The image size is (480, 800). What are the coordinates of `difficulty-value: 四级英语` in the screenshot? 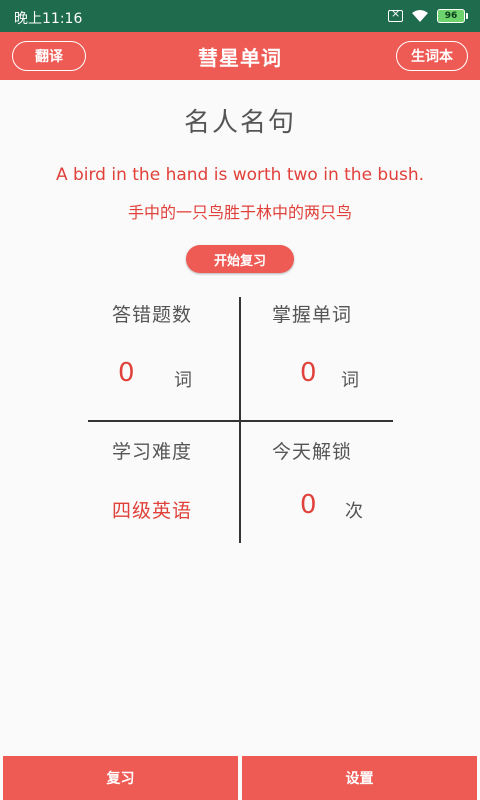 It's located at (152, 511).